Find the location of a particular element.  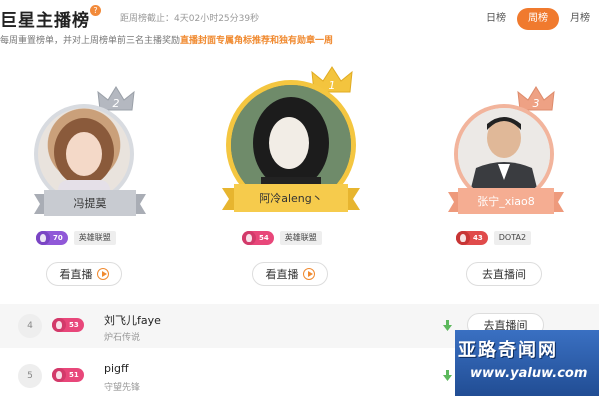

streamer-badges: 70 英雄联盟 is located at coordinates (76, 238).